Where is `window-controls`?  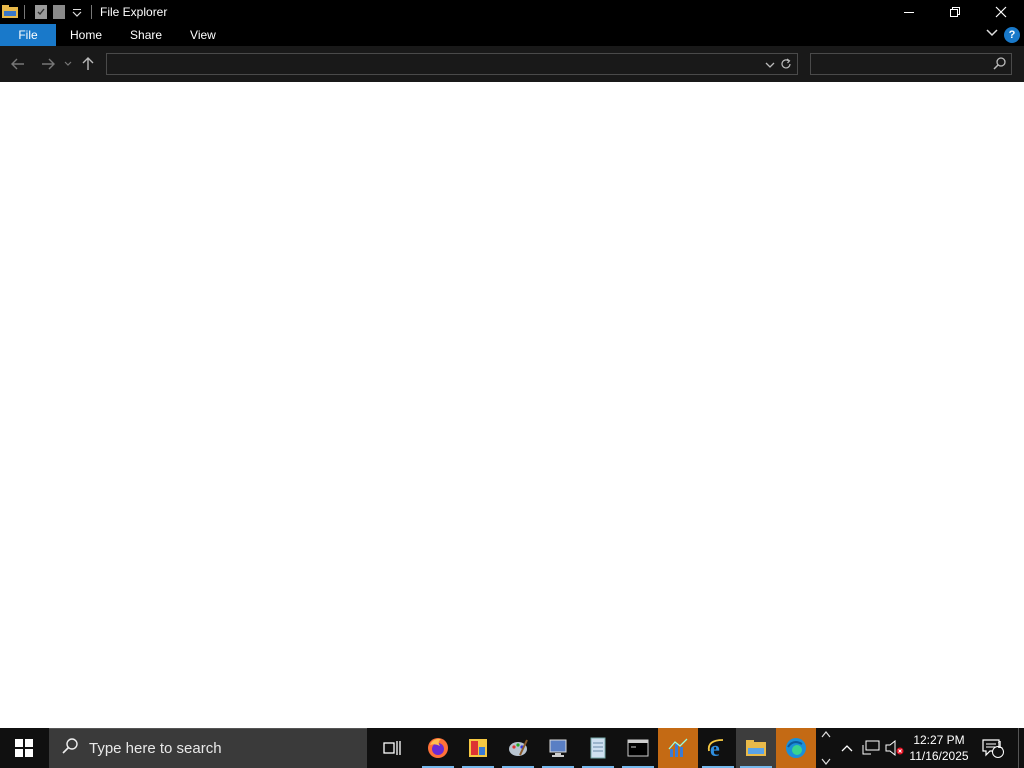 window-controls is located at coordinates (955, 12).